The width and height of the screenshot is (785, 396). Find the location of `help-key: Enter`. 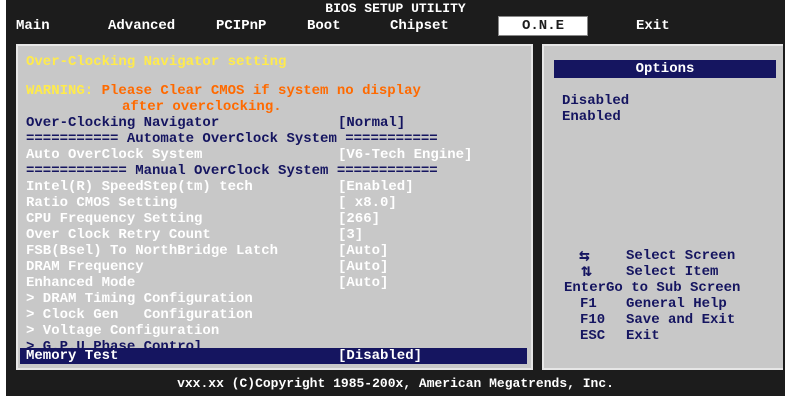

help-key: Enter is located at coordinates (585, 288).